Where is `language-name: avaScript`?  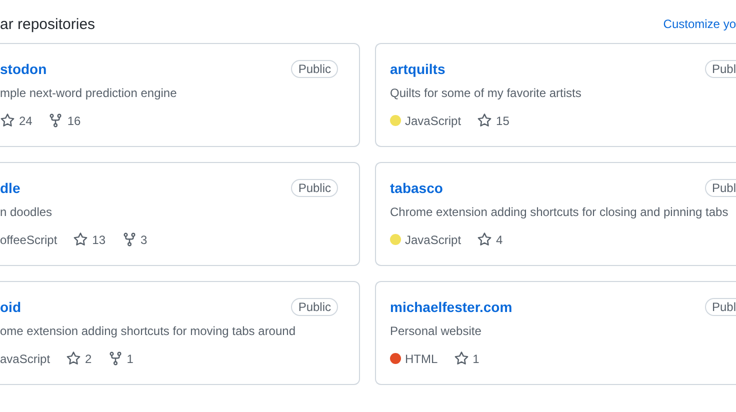
language-name: avaScript is located at coordinates (25, 359).